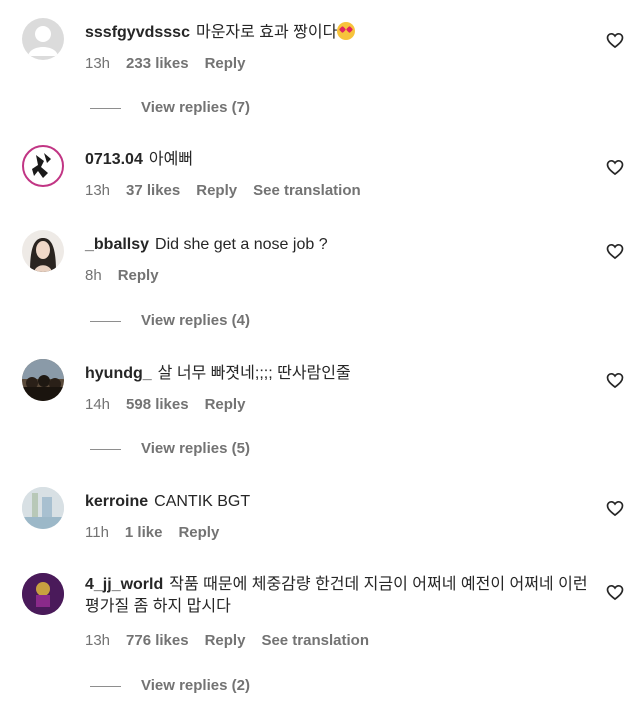  I want to click on view-replies-button: View replies (2), so click(170, 686).